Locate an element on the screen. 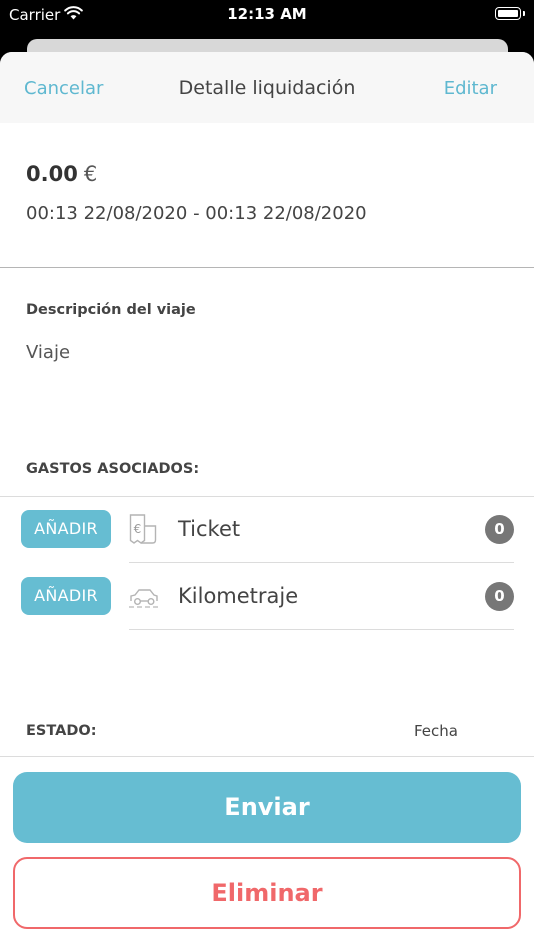 This screenshot has height=950, width=534. delete-button: Eliminar is located at coordinates (267, 893).